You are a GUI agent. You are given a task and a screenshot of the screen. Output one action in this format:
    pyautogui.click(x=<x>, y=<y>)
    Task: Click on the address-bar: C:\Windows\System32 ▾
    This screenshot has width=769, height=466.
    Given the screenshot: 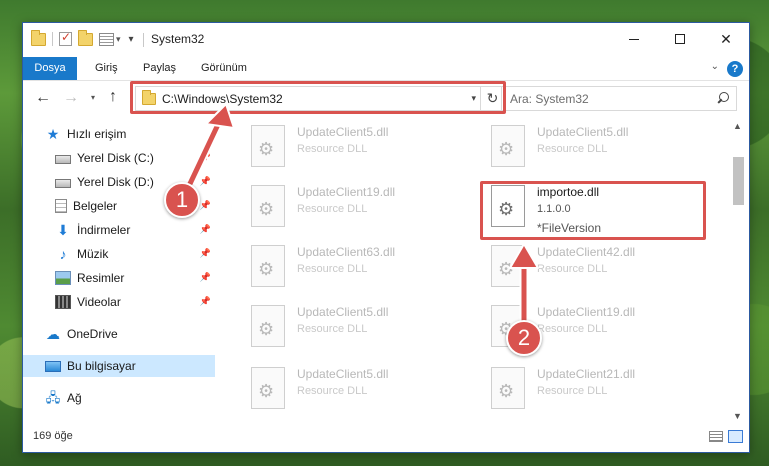 What is the action you would take?
    pyautogui.click(x=308, y=98)
    